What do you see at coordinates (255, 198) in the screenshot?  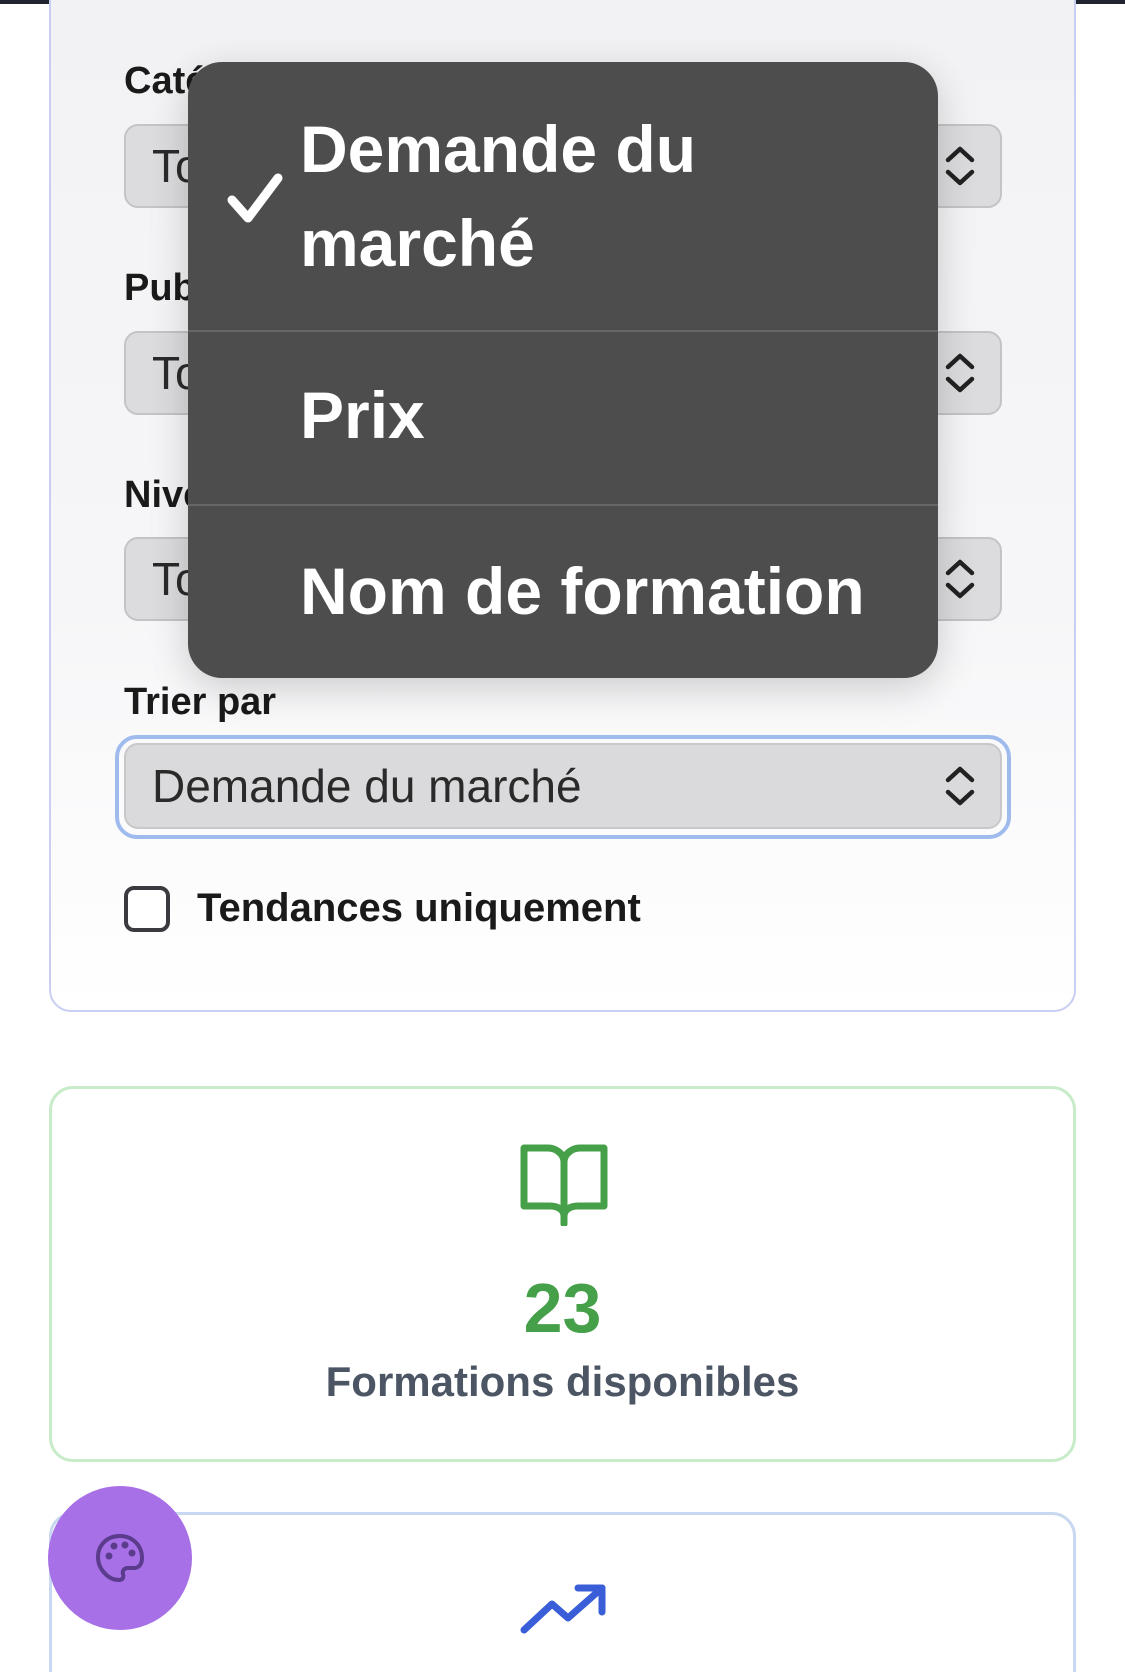 I see `checkmark-icon` at bounding box center [255, 198].